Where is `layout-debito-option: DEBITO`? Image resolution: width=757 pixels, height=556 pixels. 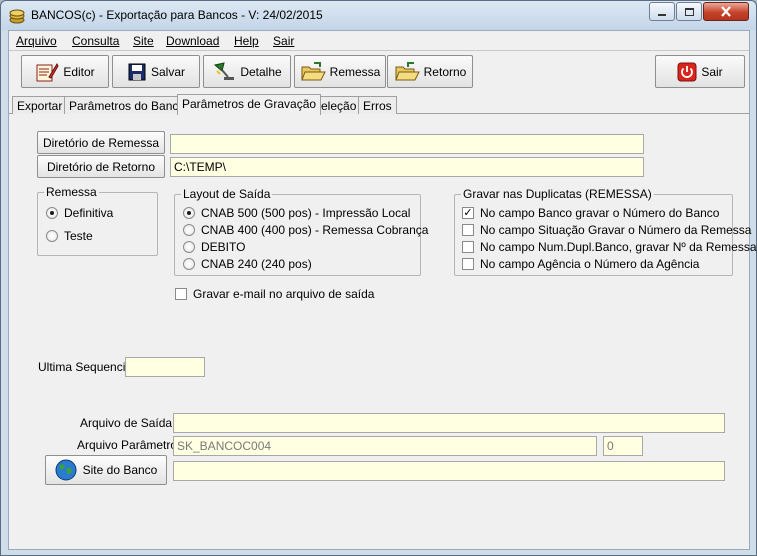
layout-debito-option: DEBITO is located at coordinates (214, 247).